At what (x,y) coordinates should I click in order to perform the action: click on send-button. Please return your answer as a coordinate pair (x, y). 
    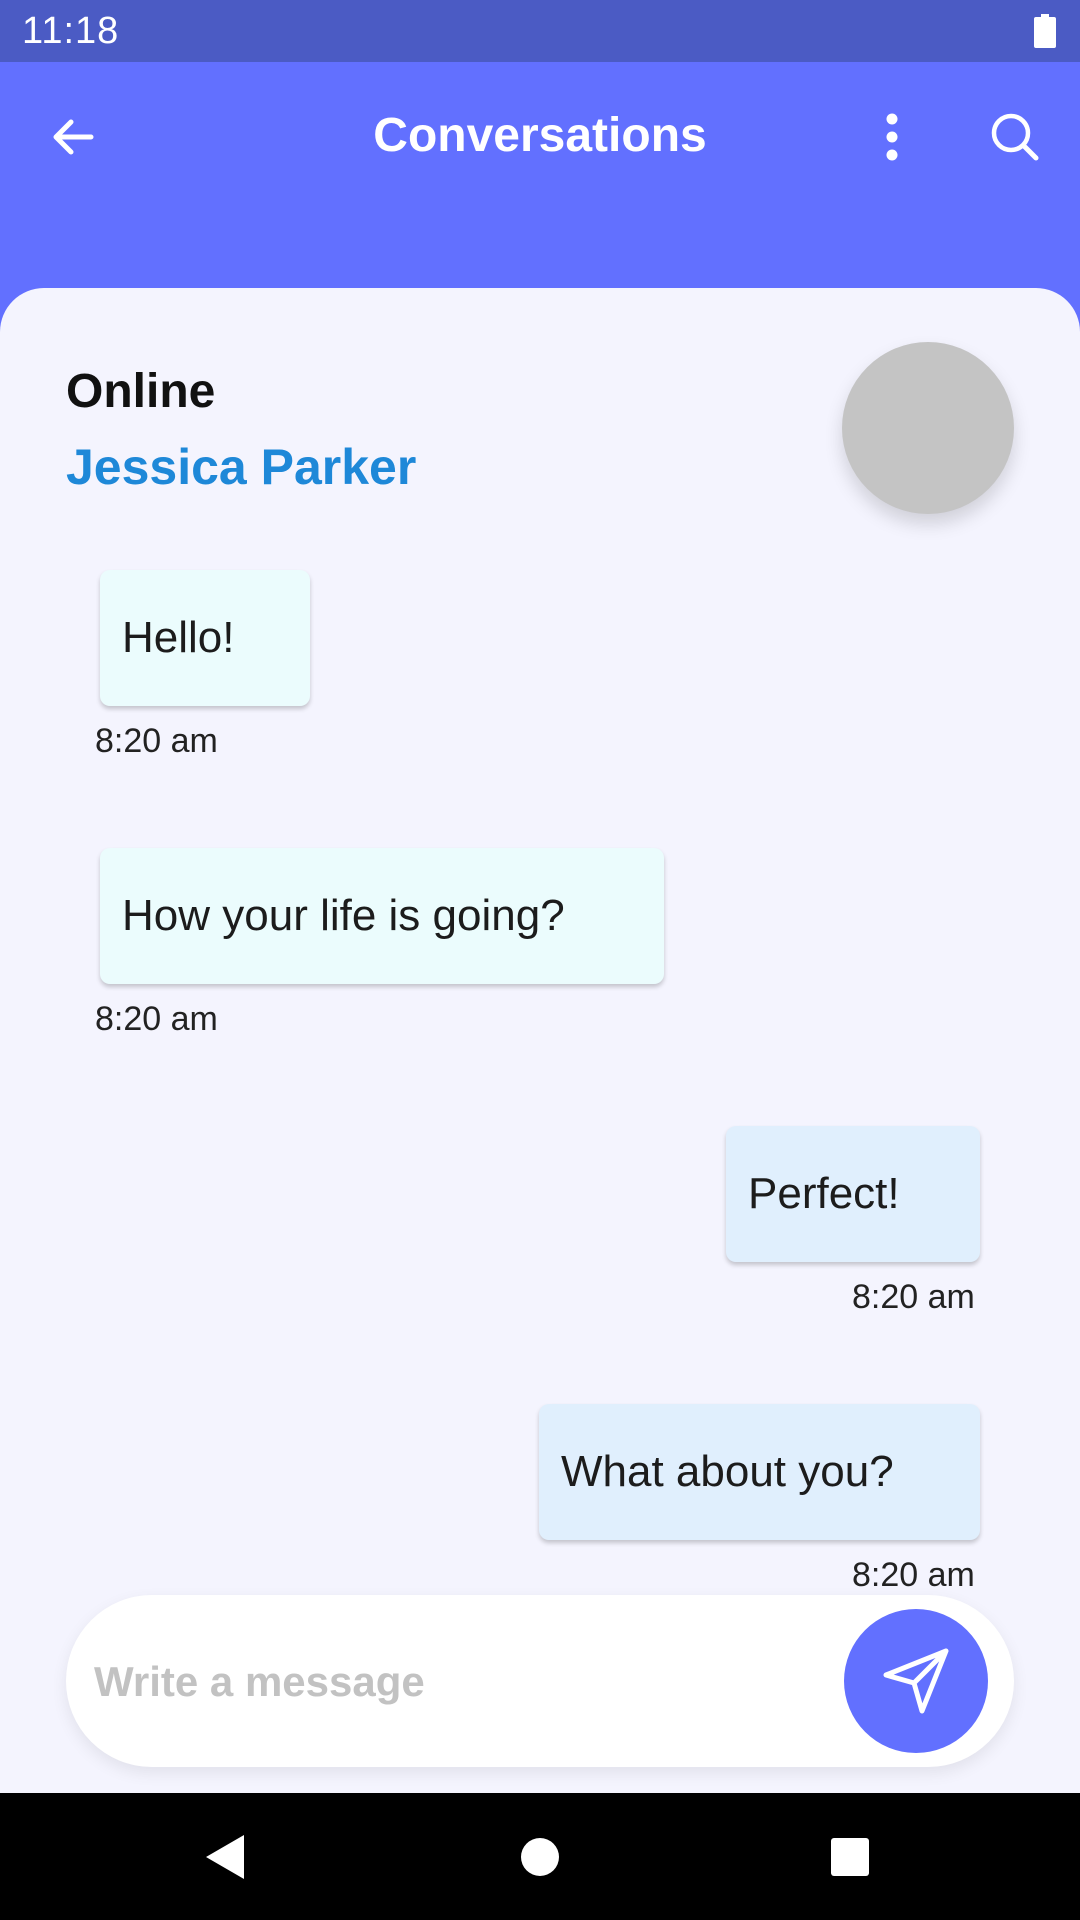
    Looking at the image, I should click on (916, 1681).